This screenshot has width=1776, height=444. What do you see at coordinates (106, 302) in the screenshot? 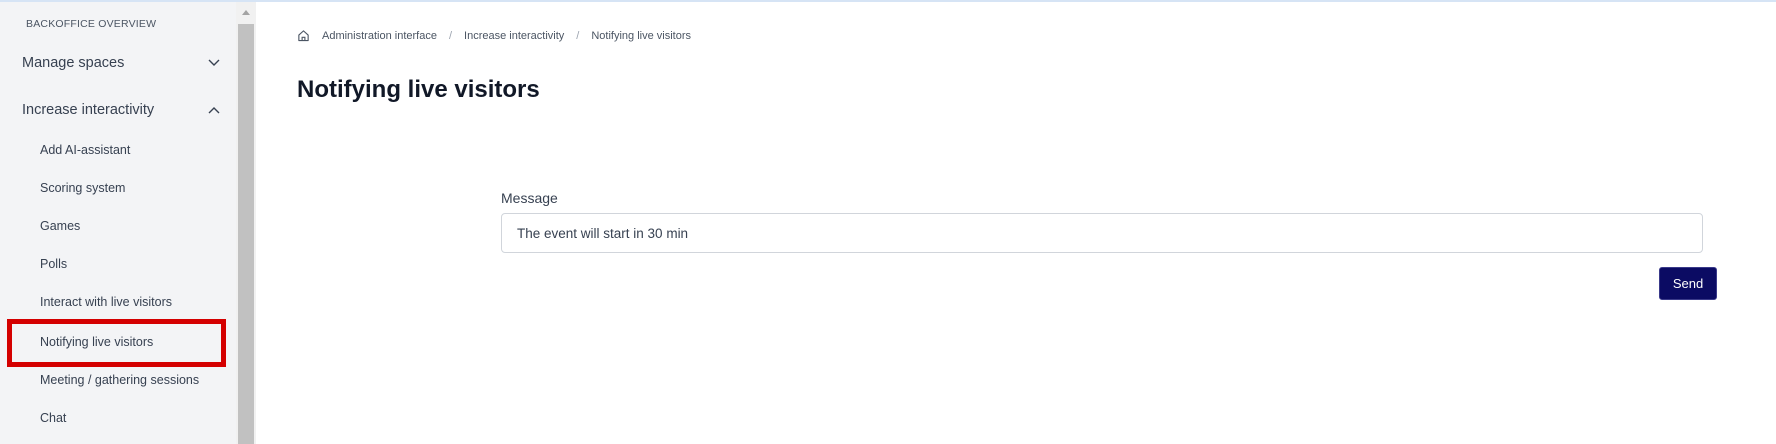
I see `sidebar-item-interact-with-live-visitors: Interact with live visitors` at bounding box center [106, 302].